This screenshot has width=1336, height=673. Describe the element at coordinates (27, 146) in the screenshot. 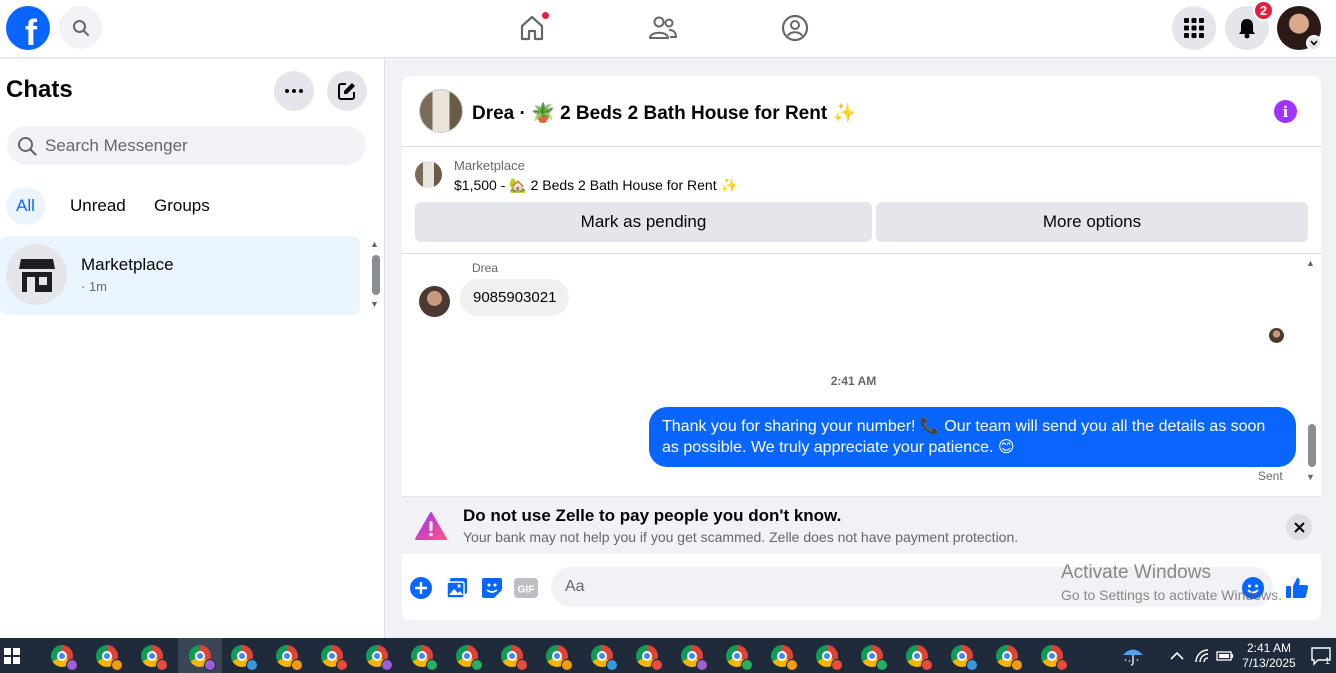

I see `search-icon` at that location.